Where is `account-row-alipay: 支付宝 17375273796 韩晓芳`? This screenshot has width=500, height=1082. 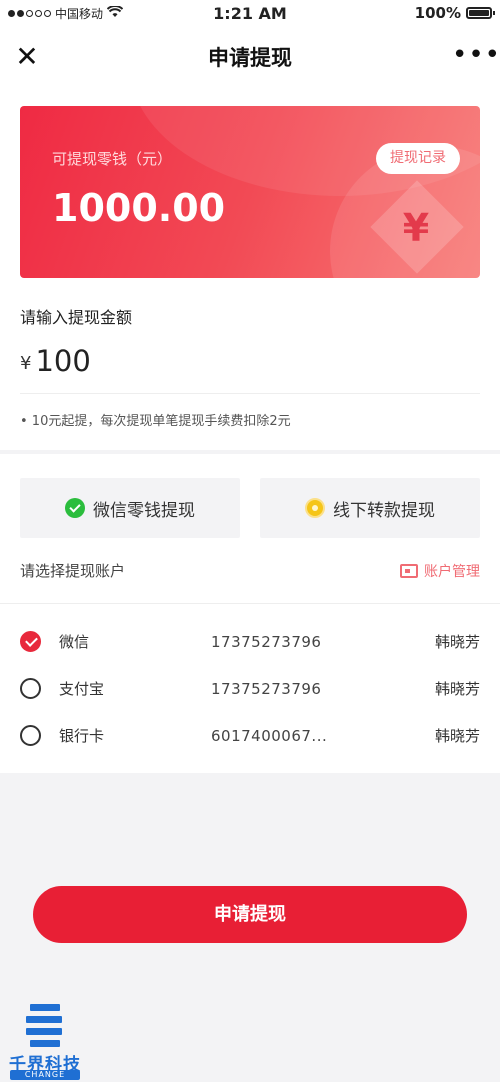
account-row-alipay: 支付宝 17375273796 韩晓芳 is located at coordinates (250, 688).